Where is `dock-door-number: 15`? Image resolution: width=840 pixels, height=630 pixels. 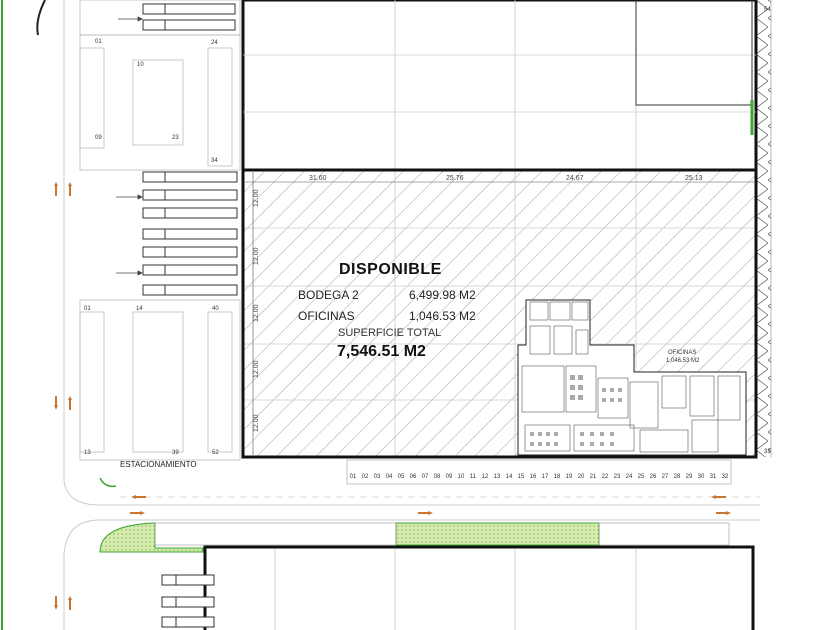
dock-door-number: 15 is located at coordinates (521, 477).